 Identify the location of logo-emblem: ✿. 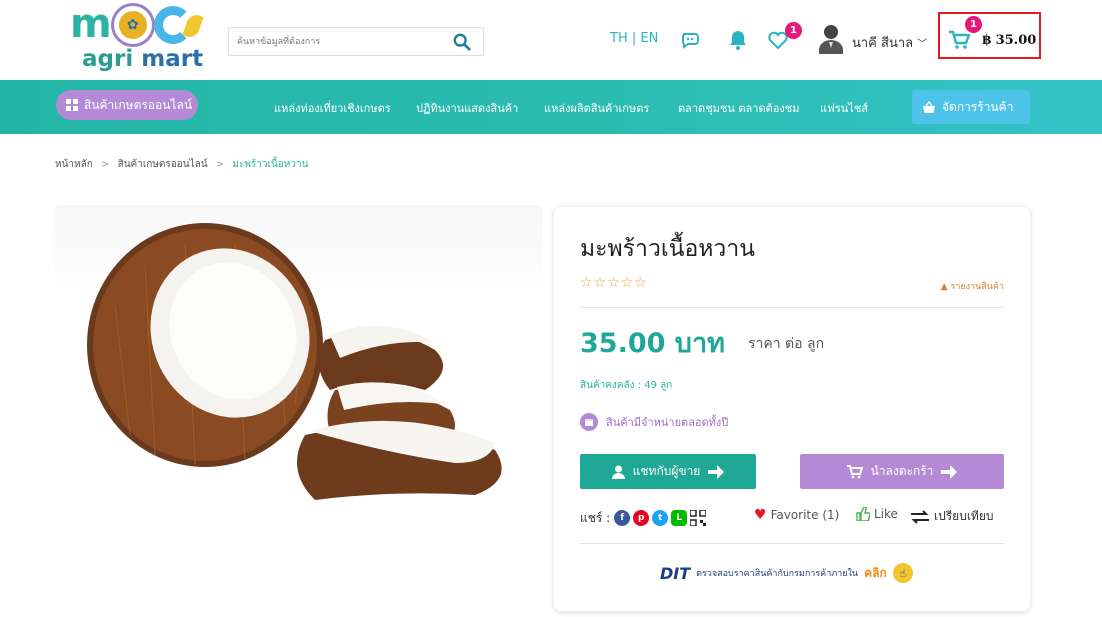
(132, 25).